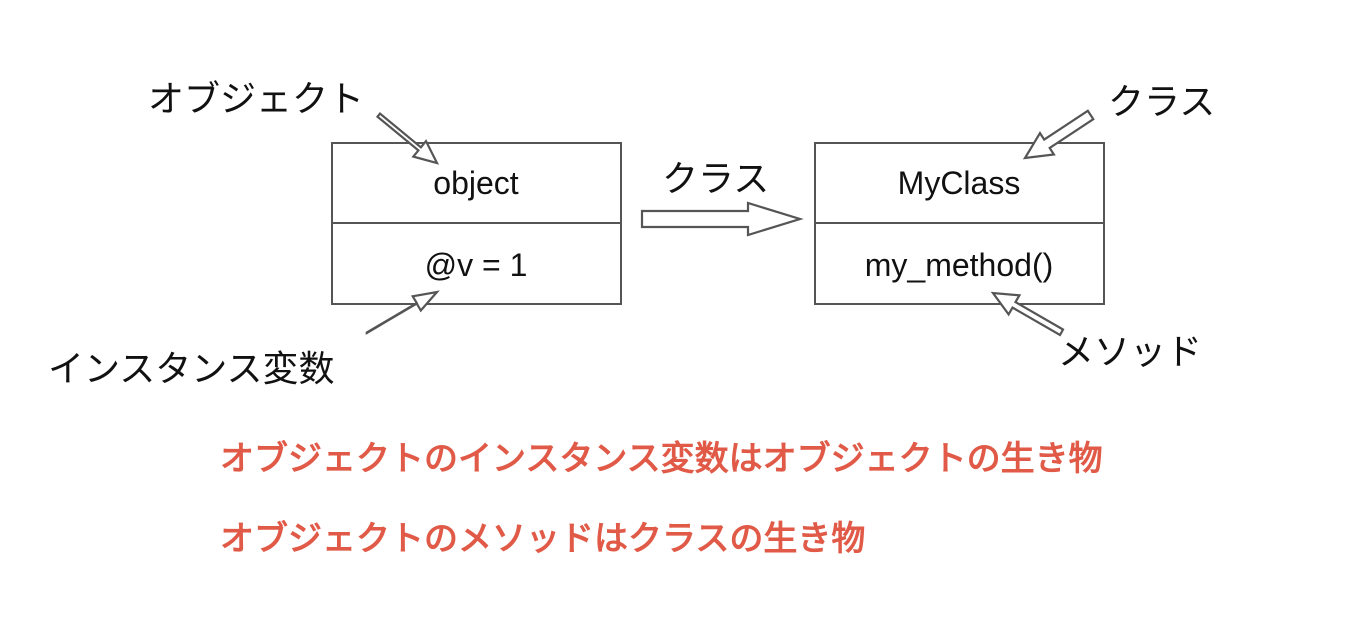  What do you see at coordinates (959, 183) in the screenshot?
I see `class-box-header: MyClass` at bounding box center [959, 183].